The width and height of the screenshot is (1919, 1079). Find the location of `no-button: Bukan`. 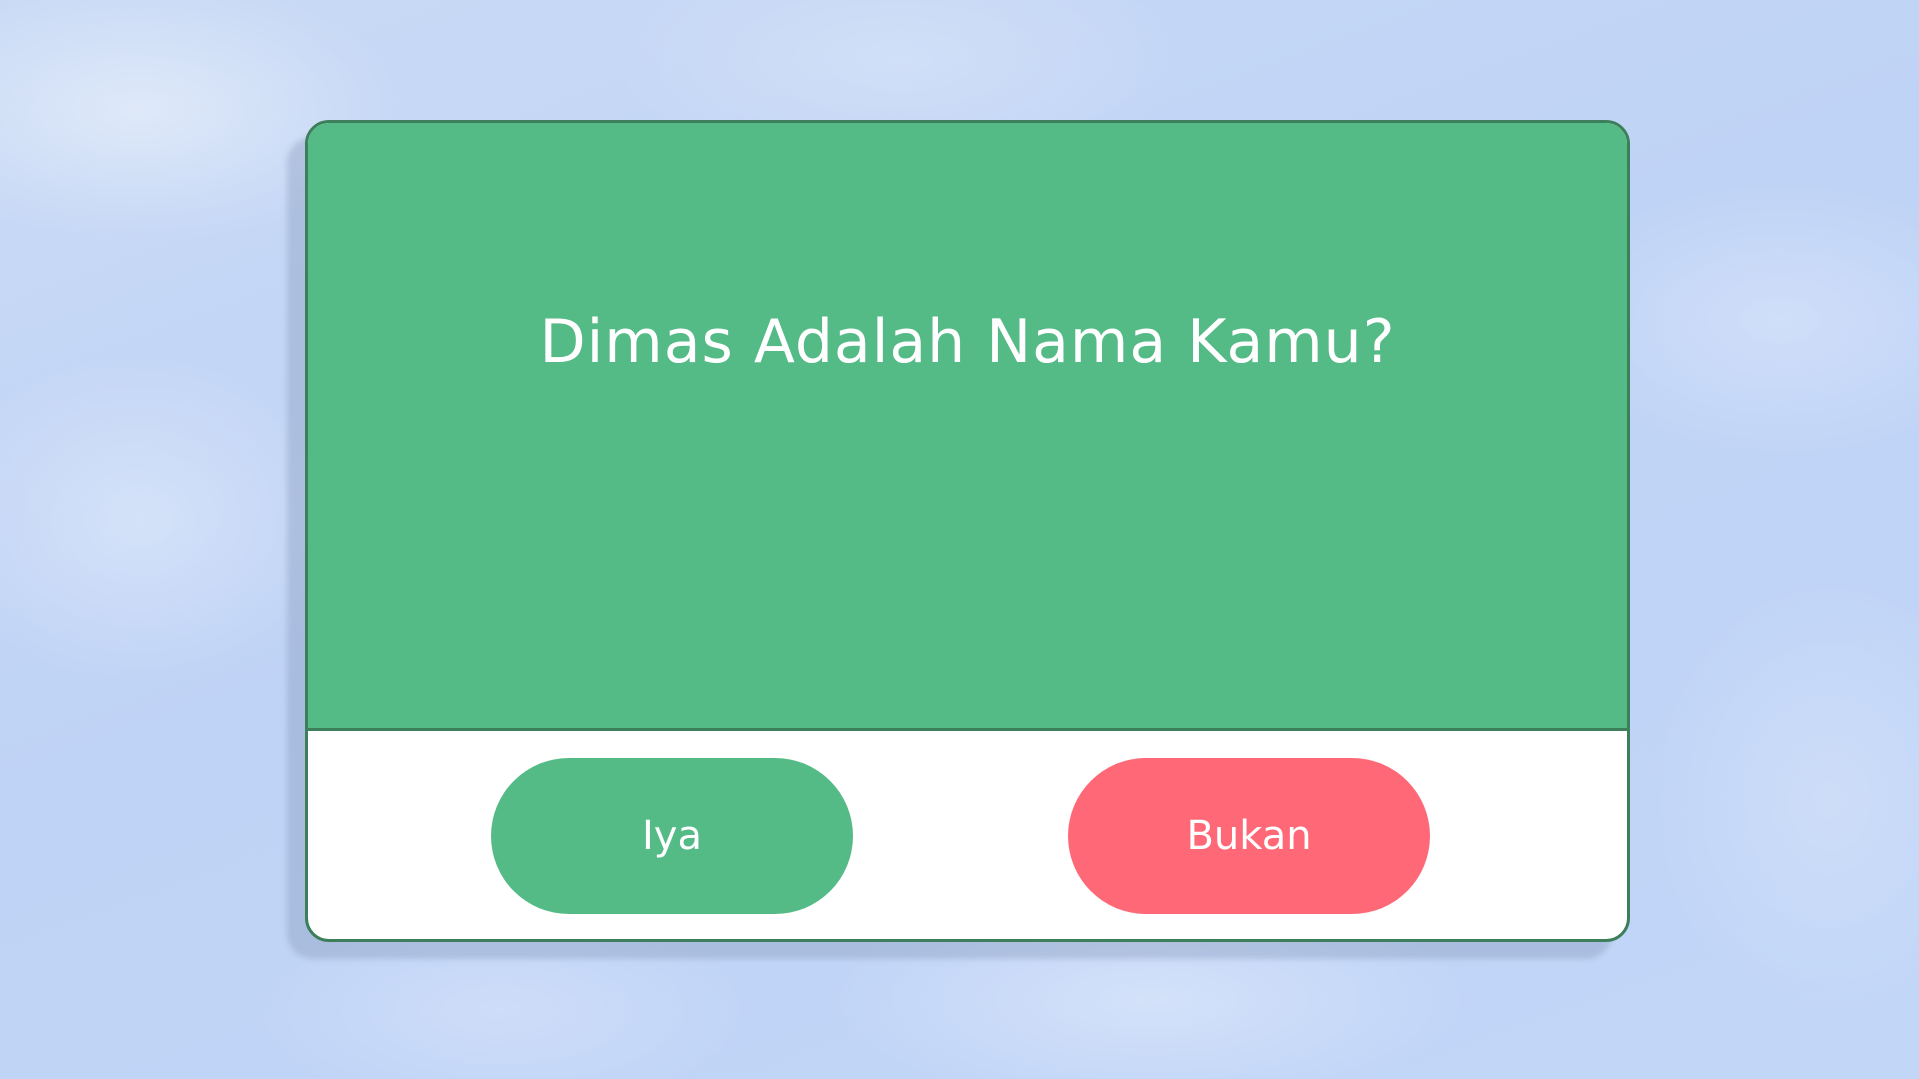

no-button: Bukan is located at coordinates (1249, 836).